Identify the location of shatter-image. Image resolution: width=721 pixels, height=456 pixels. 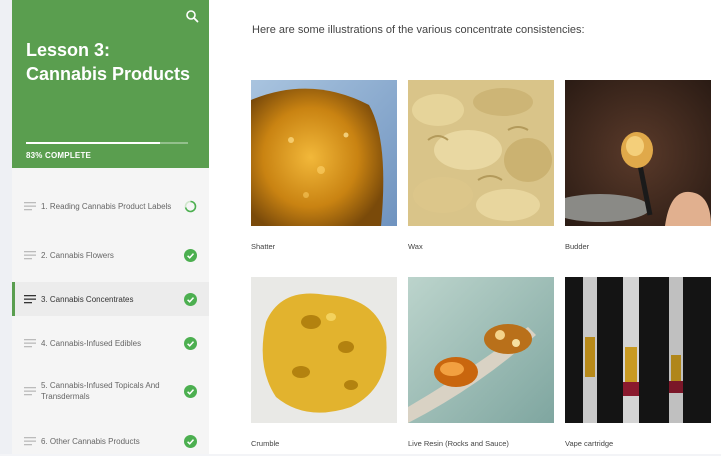
(324, 153).